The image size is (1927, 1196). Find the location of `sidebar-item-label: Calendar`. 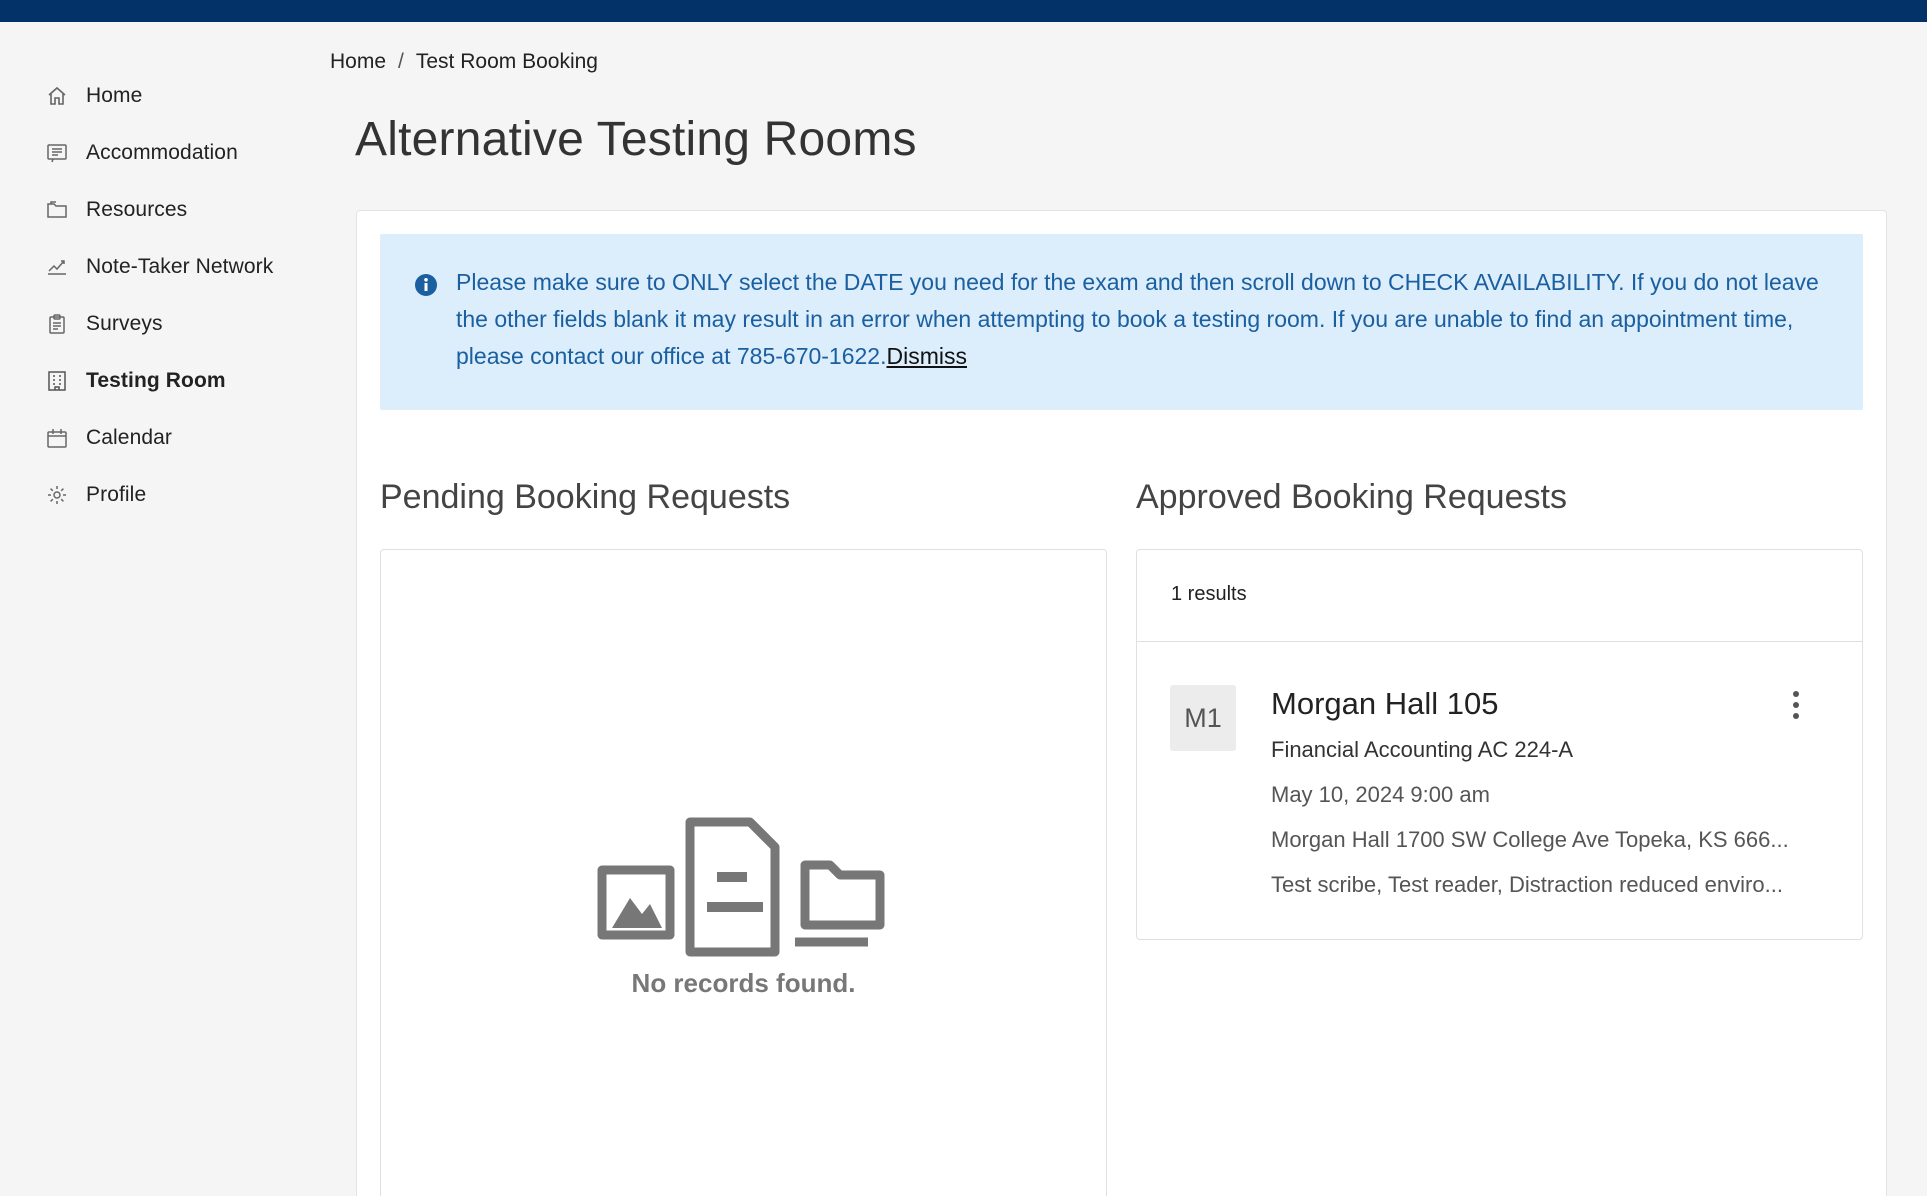

sidebar-item-label: Calendar is located at coordinates (129, 437).